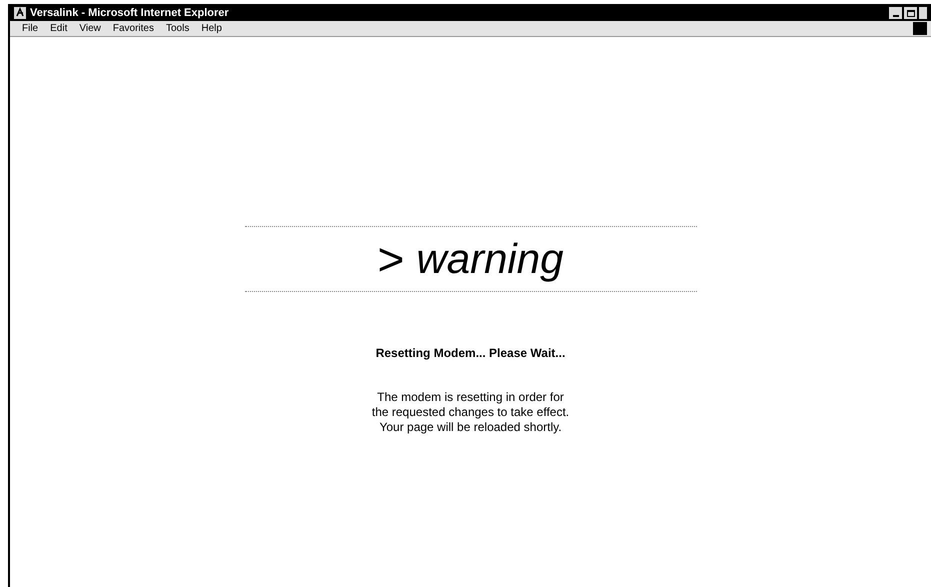 This screenshot has height=587, width=931. Describe the element at coordinates (471, 412) in the screenshot. I see `message-text: The modem is resetting in order for the requested changes to take effect. Your page will be reloaded shortly.` at that location.